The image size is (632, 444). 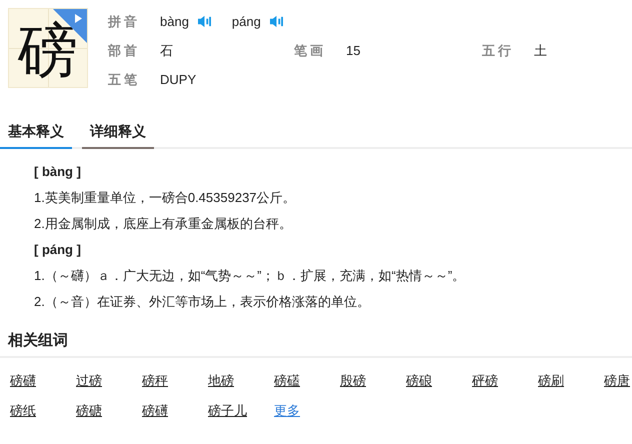 I want to click on field-label: 五笔, so click(x=124, y=79).